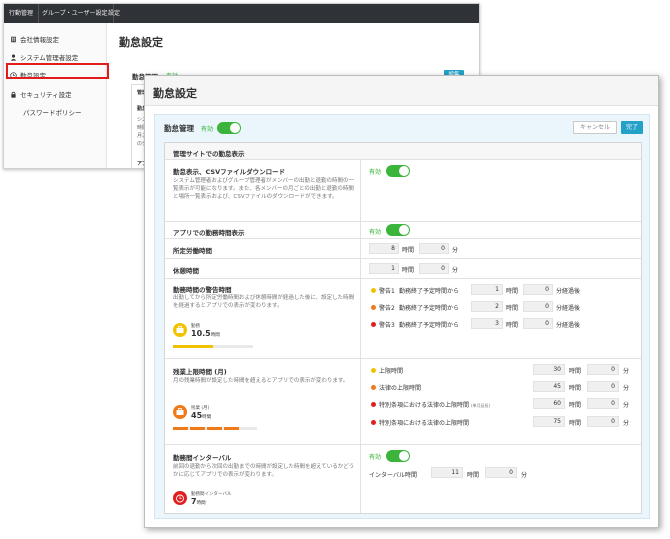 The width and height of the screenshot is (670, 539). What do you see at coordinates (114, 13) in the screenshot?
I see `topnav-settings: 設定` at bounding box center [114, 13].